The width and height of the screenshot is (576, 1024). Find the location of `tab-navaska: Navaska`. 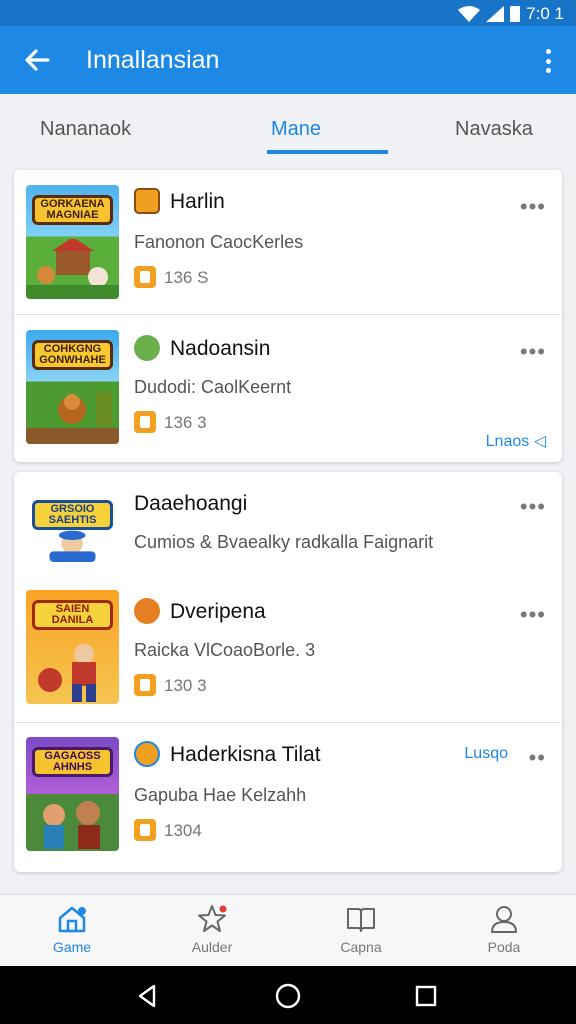

tab-navaska: Navaska is located at coordinates (494, 129).